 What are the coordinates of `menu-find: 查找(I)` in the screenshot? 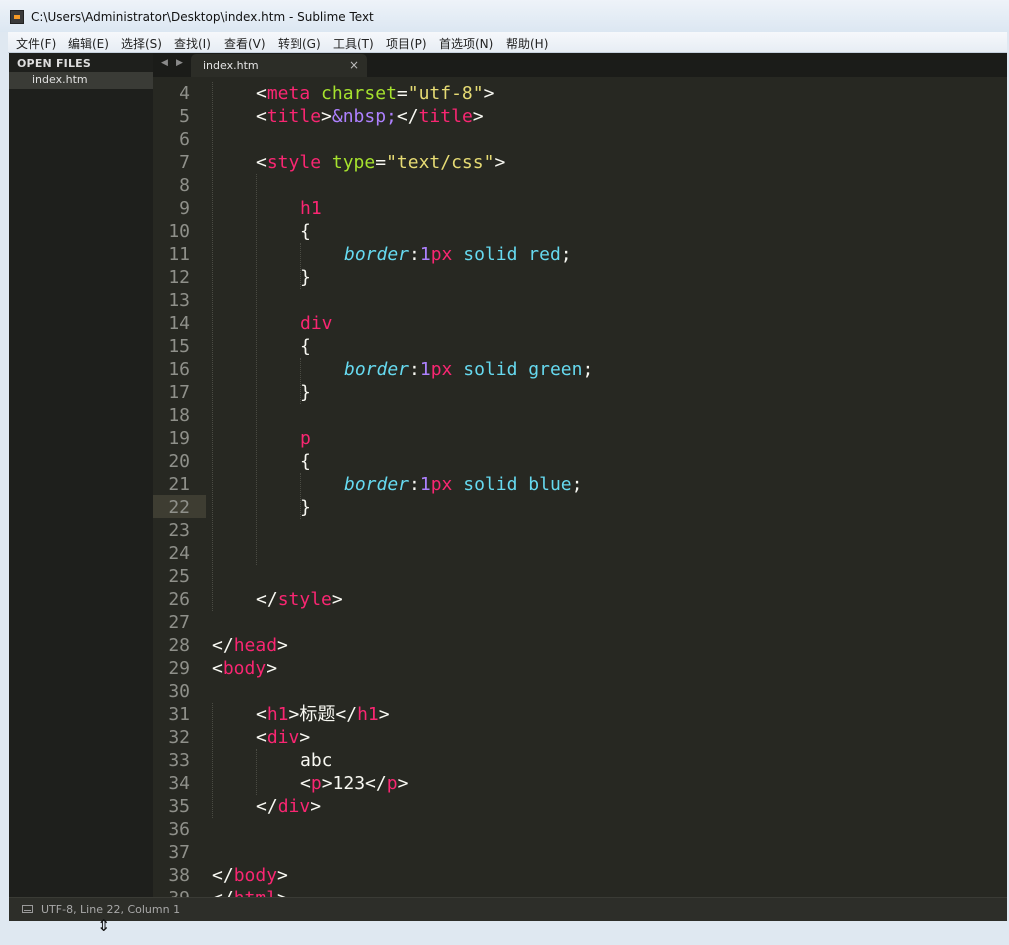 It's located at (192, 43).